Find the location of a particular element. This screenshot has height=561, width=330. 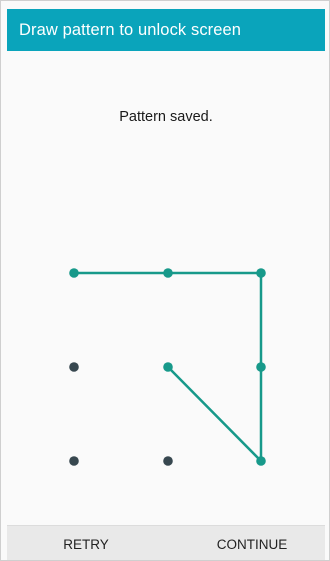

action-bar: RETRY CONTINUE is located at coordinates (166, 542).